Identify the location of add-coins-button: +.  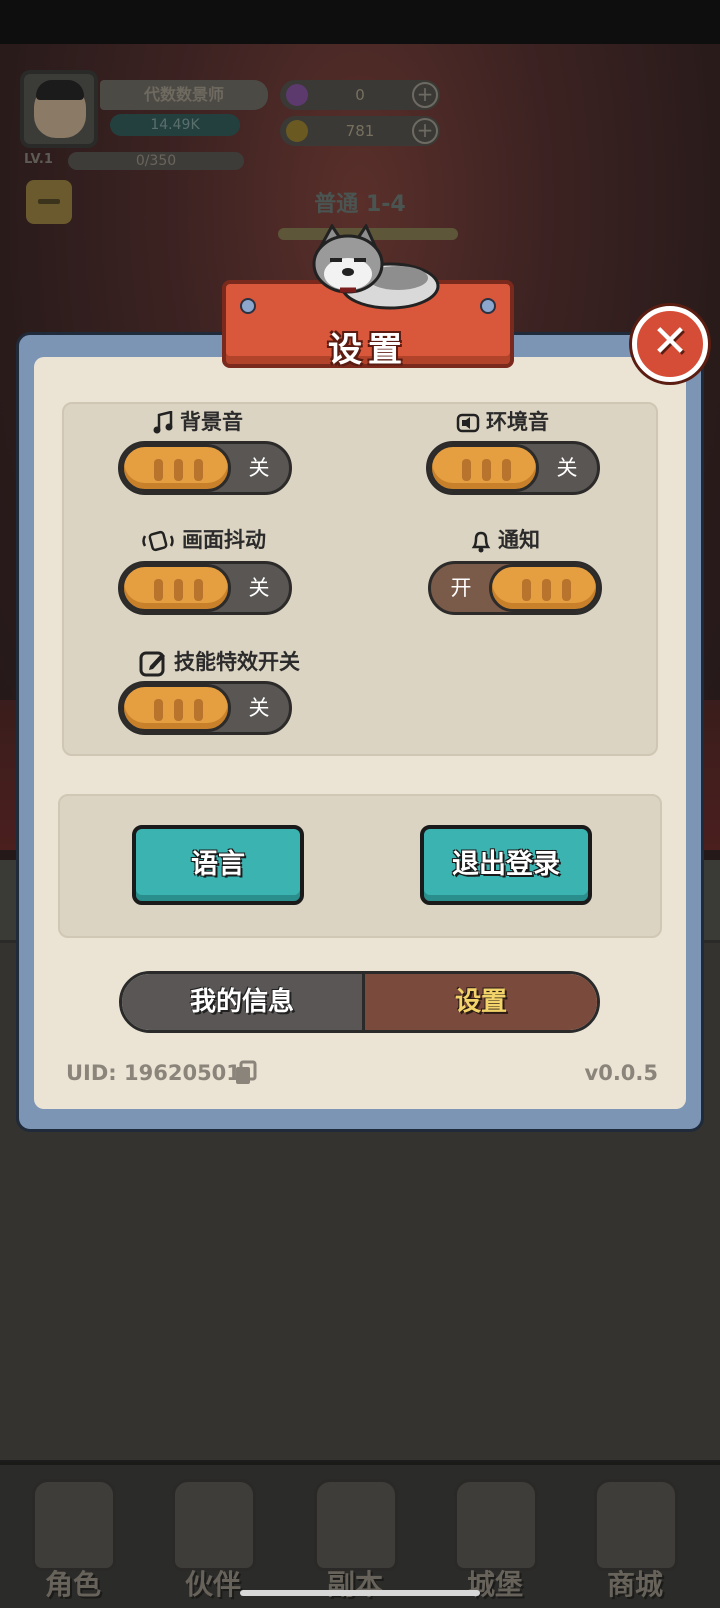
(425, 131).